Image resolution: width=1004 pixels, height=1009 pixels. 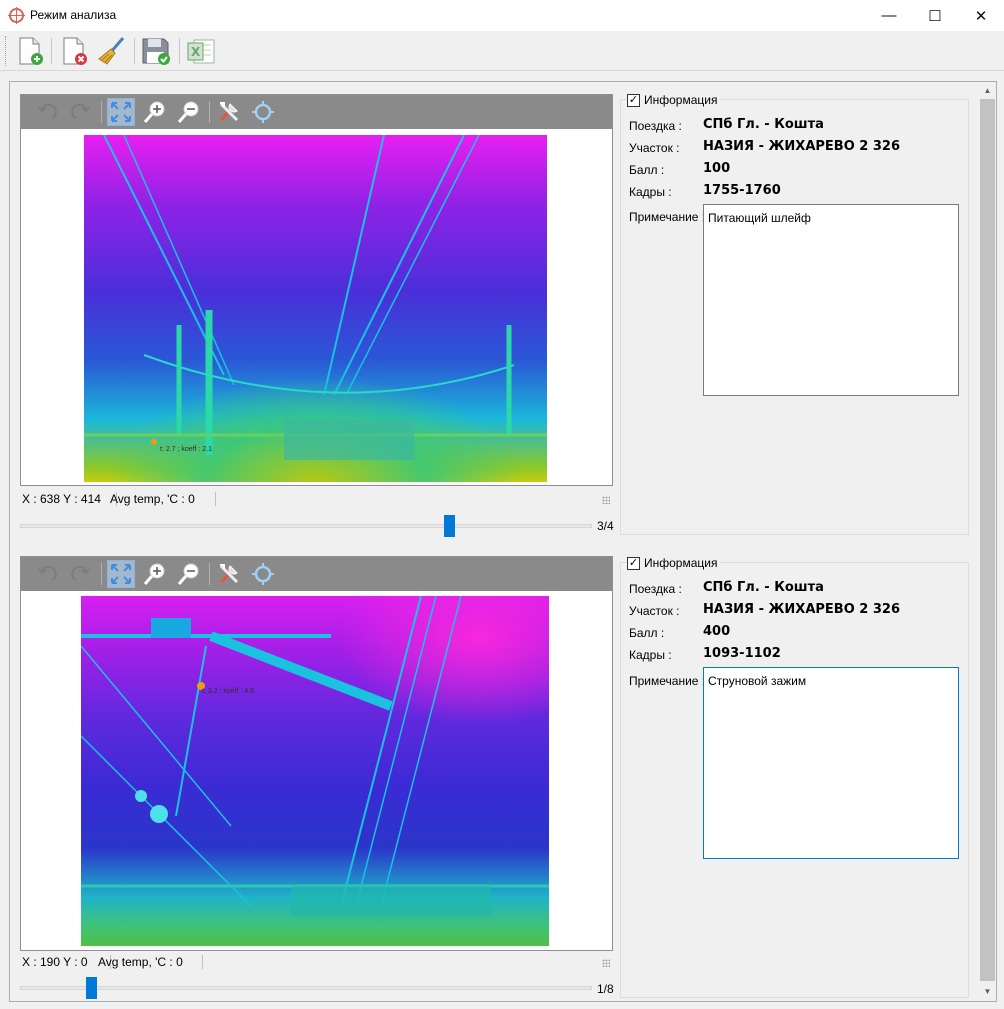 What do you see at coordinates (987, 90) in the screenshot?
I see `scroll-up-arrow-icon: ▲` at bounding box center [987, 90].